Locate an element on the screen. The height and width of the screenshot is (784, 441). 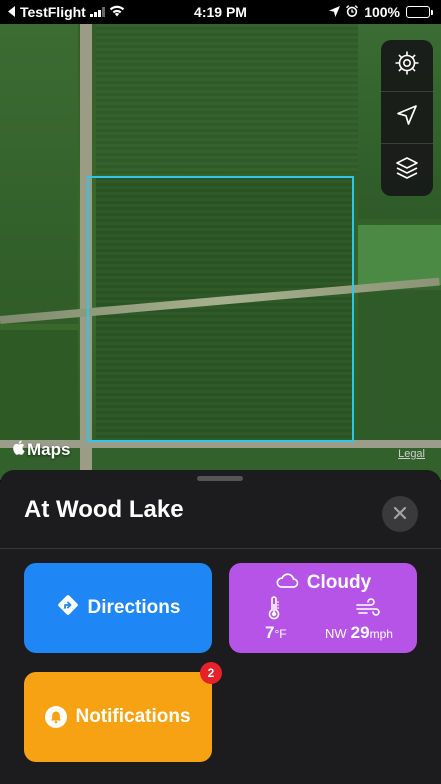
back-app-label: TestFlight is located at coordinates (53, 12).